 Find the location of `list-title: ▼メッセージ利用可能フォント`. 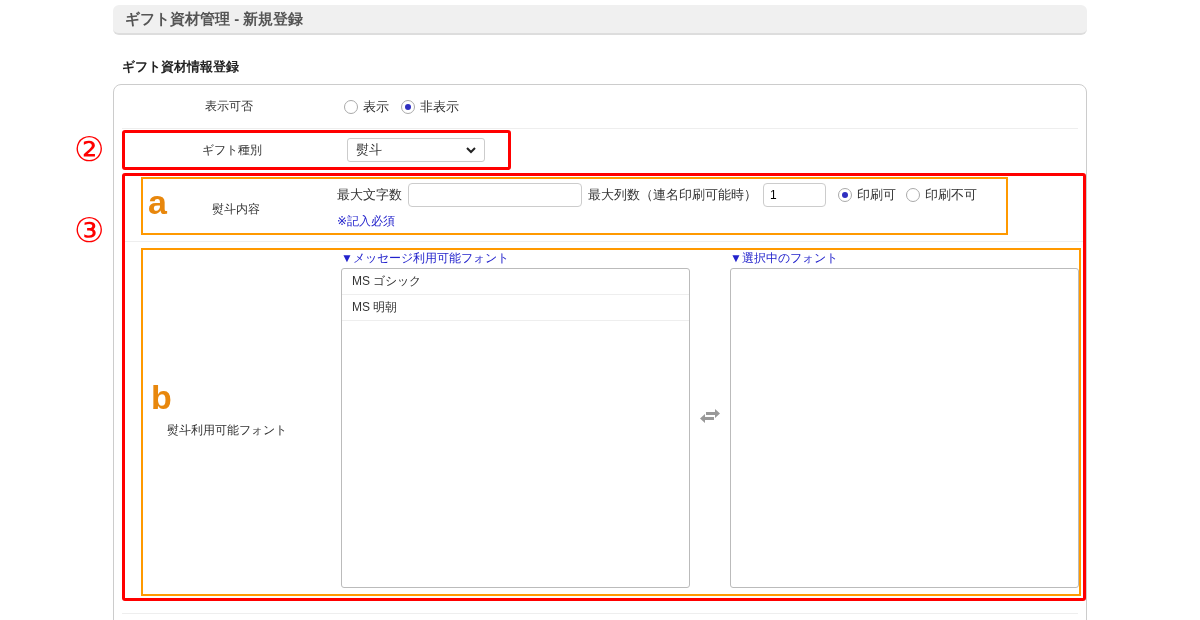

list-title: ▼メッセージ利用可能フォント is located at coordinates (425, 258).